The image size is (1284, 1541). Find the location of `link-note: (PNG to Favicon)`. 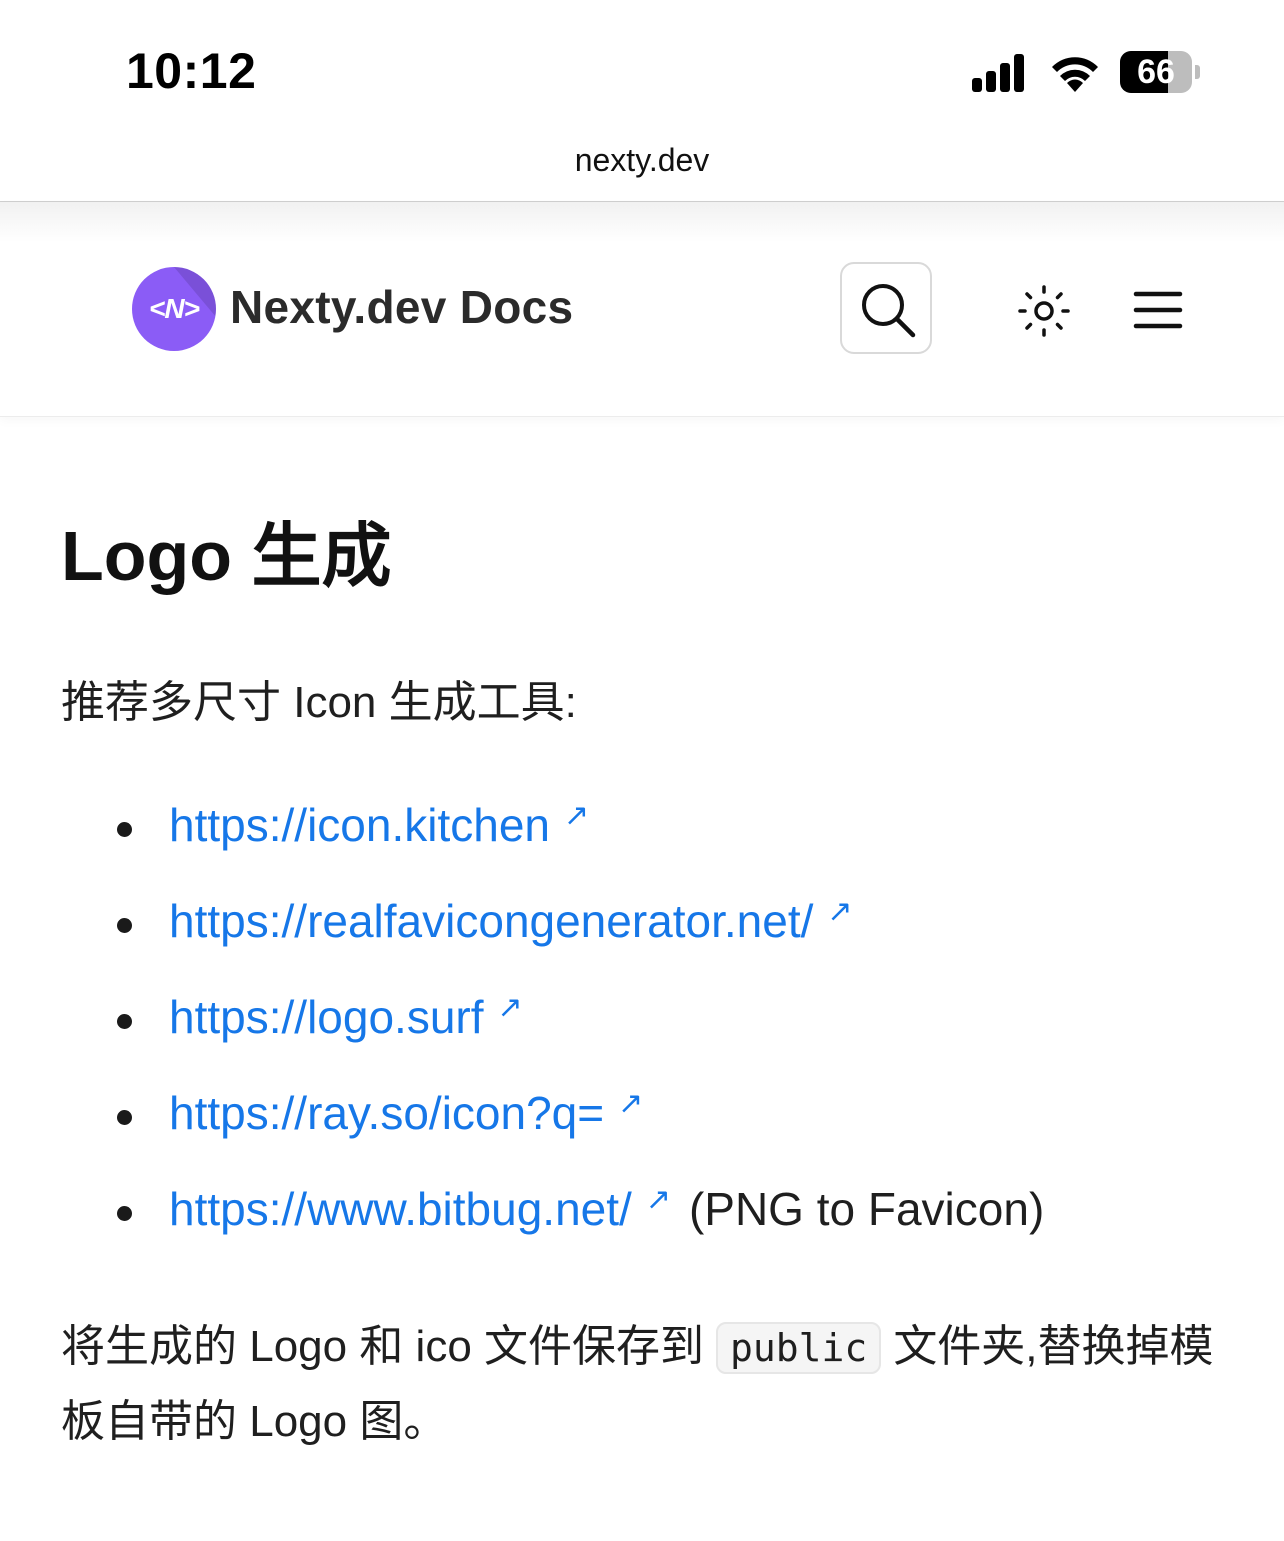

link-note: (PNG to Favicon) is located at coordinates (866, 1209).